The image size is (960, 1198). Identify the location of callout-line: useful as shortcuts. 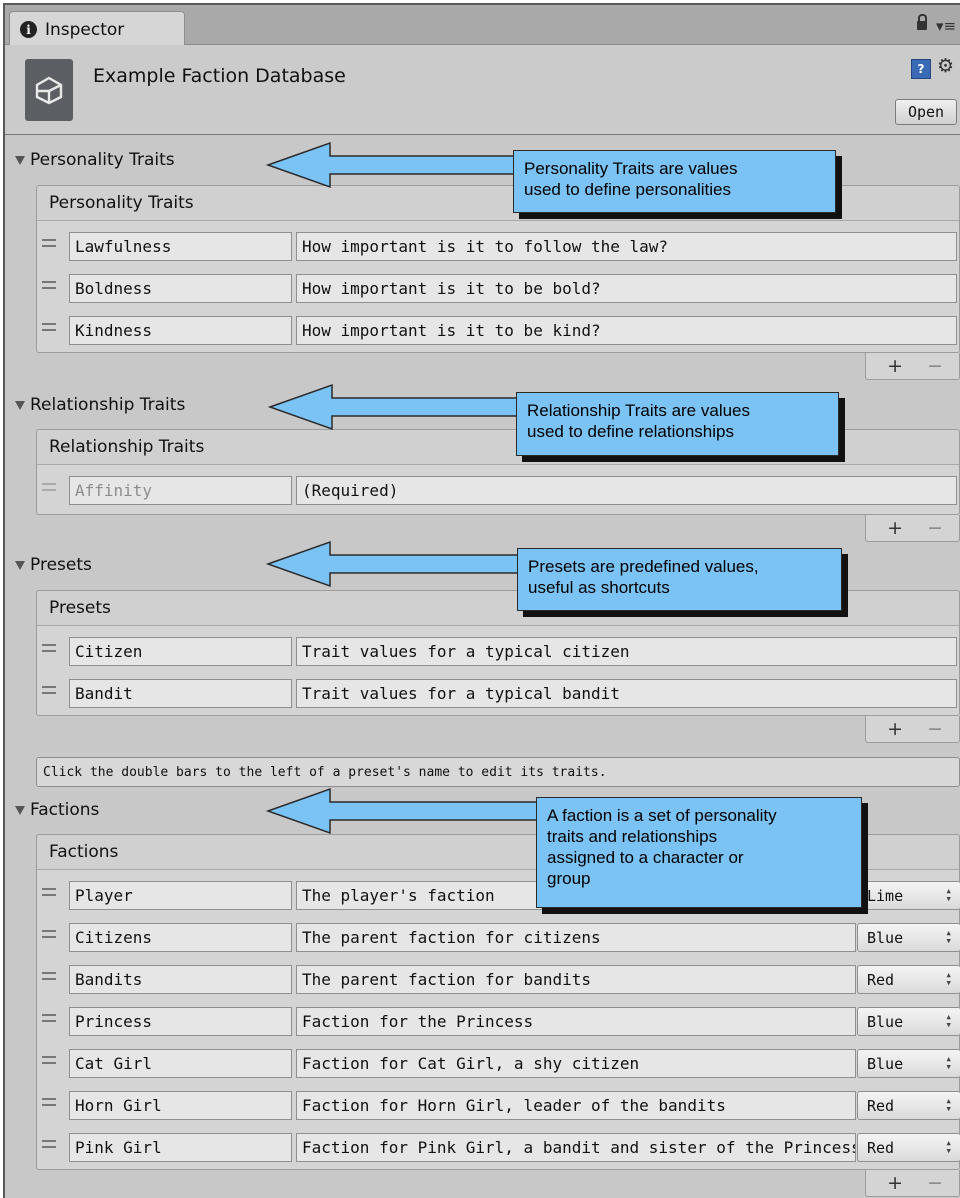
(599, 587).